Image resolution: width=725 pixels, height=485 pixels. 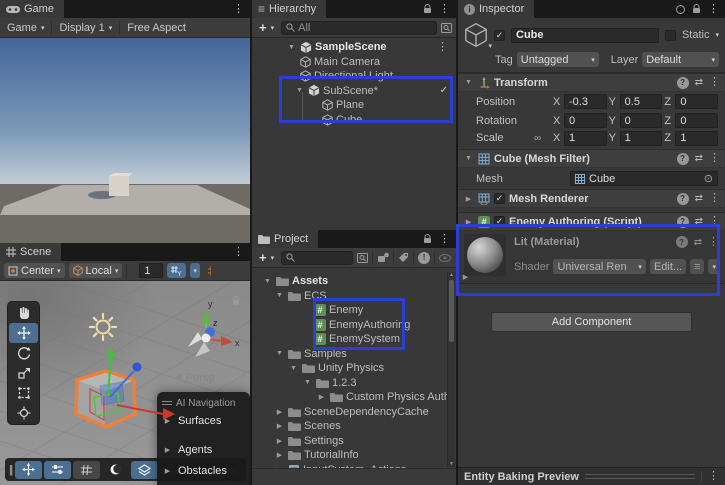 What do you see at coordinates (354, 441) in the screenshot?
I see `project-row-settings: ▶ Settings` at bounding box center [354, 441].